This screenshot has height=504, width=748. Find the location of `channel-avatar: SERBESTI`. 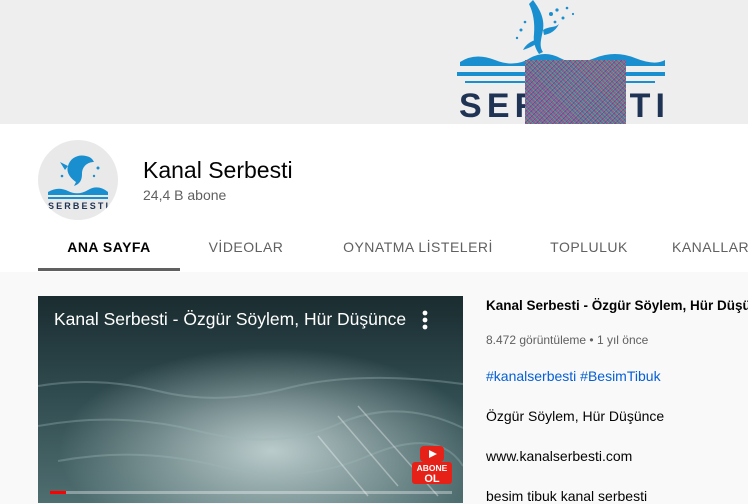

channel-avatar: SERBESTI is located at coordinates (78, 180).